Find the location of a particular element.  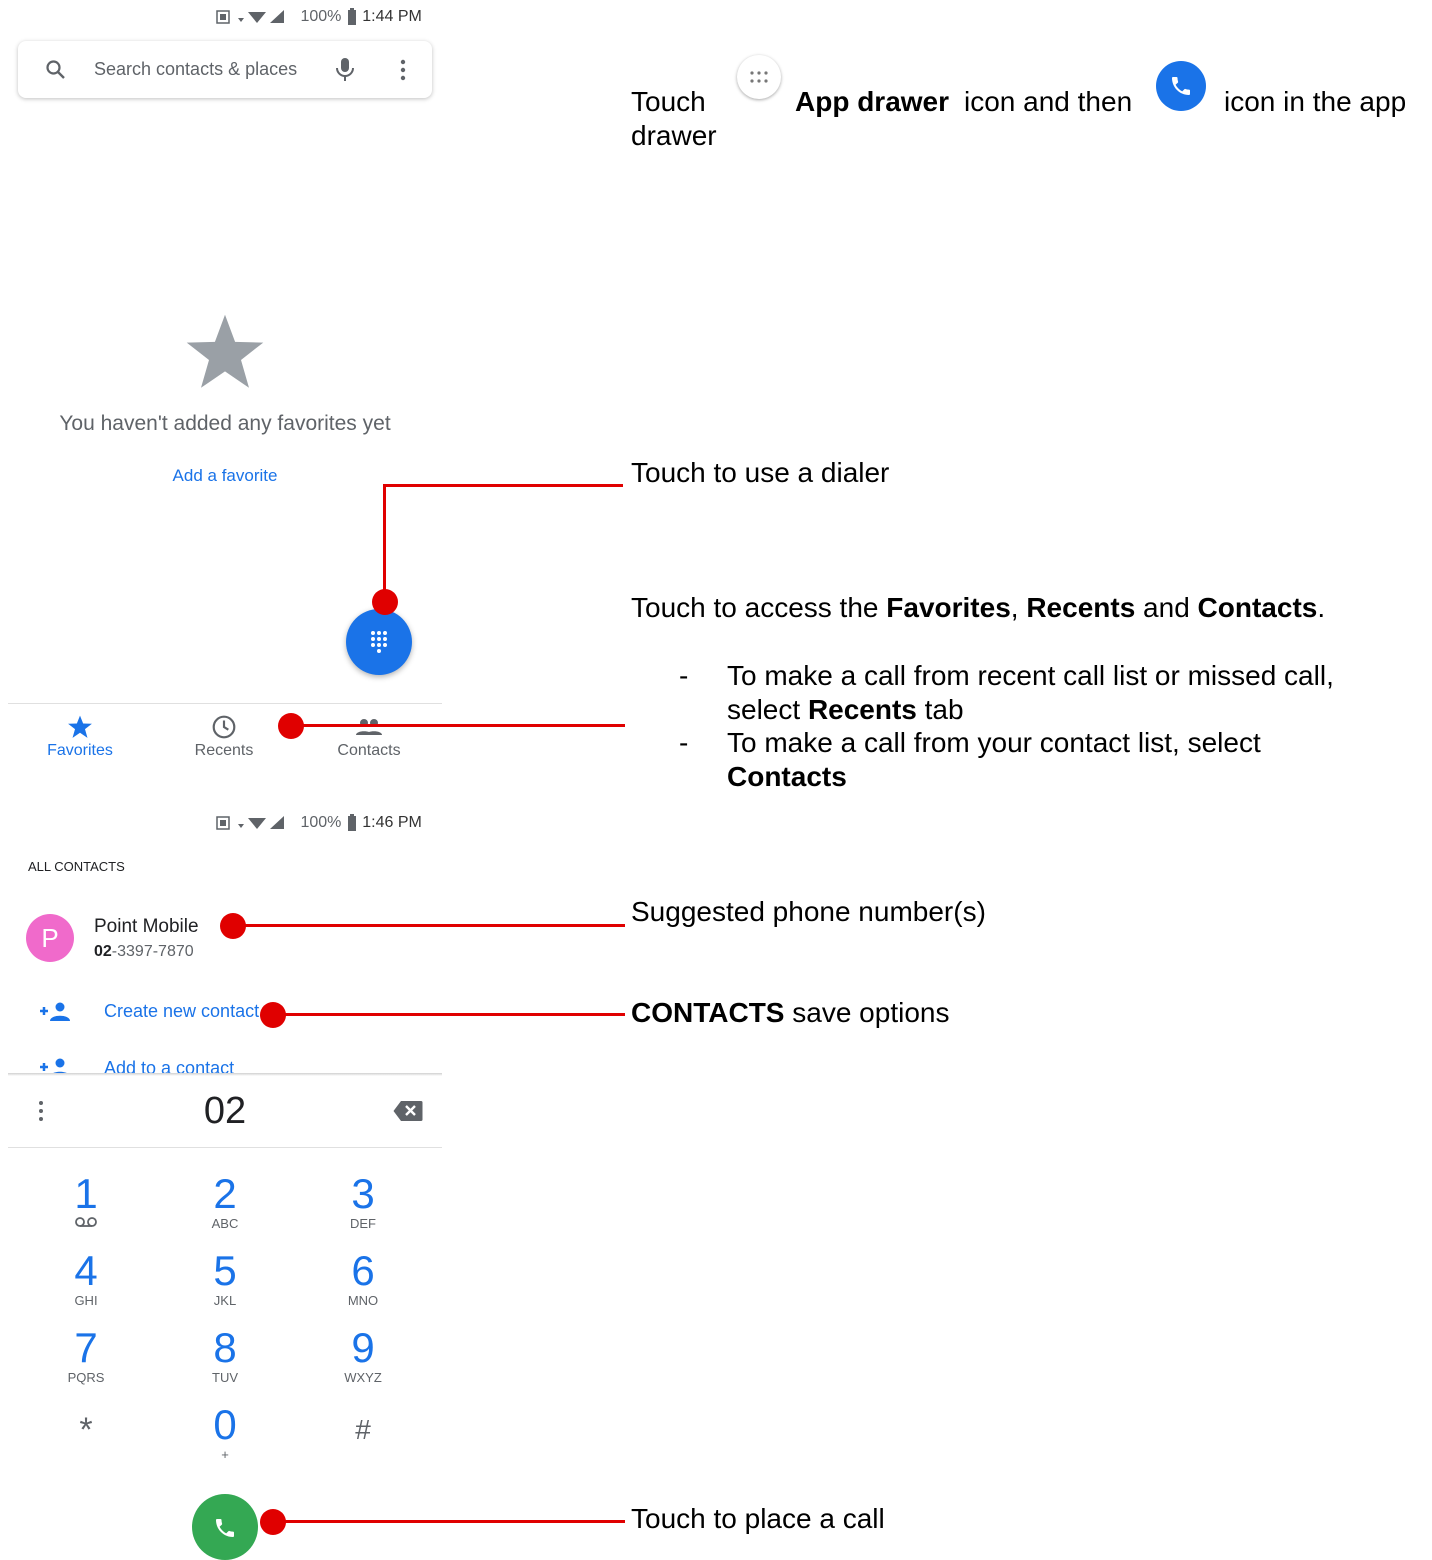

search-bar: Search contacts & places is located at coordinates (225, 69).